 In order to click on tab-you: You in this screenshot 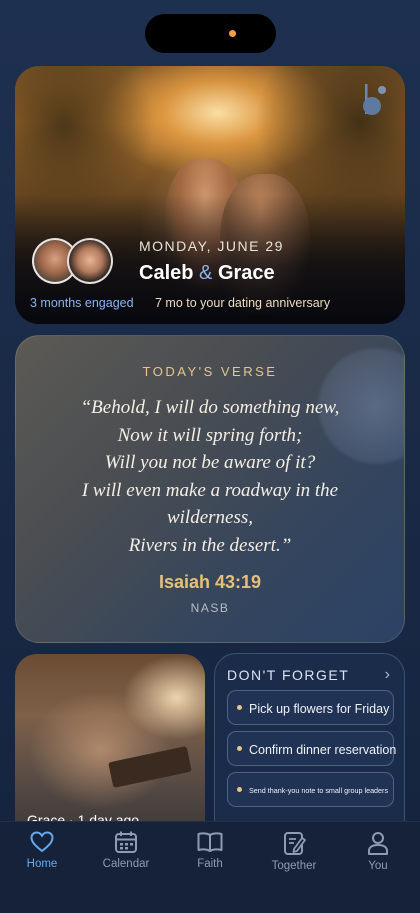, I will do `click(378, 851)`.